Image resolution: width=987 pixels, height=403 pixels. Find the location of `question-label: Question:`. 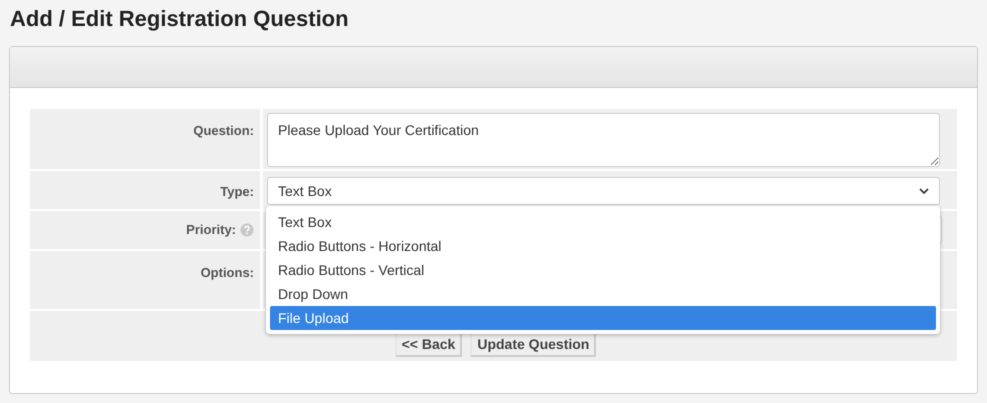

question-label: Question: is located at coordinates (223, 131).